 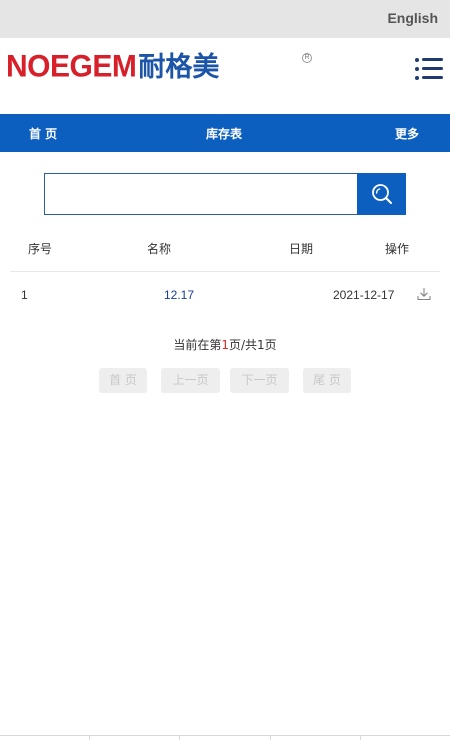 What do you see at coordinates (412, 18) in the screenshot?
I see `language-switch-link: English` at bounding box center [412, 18].